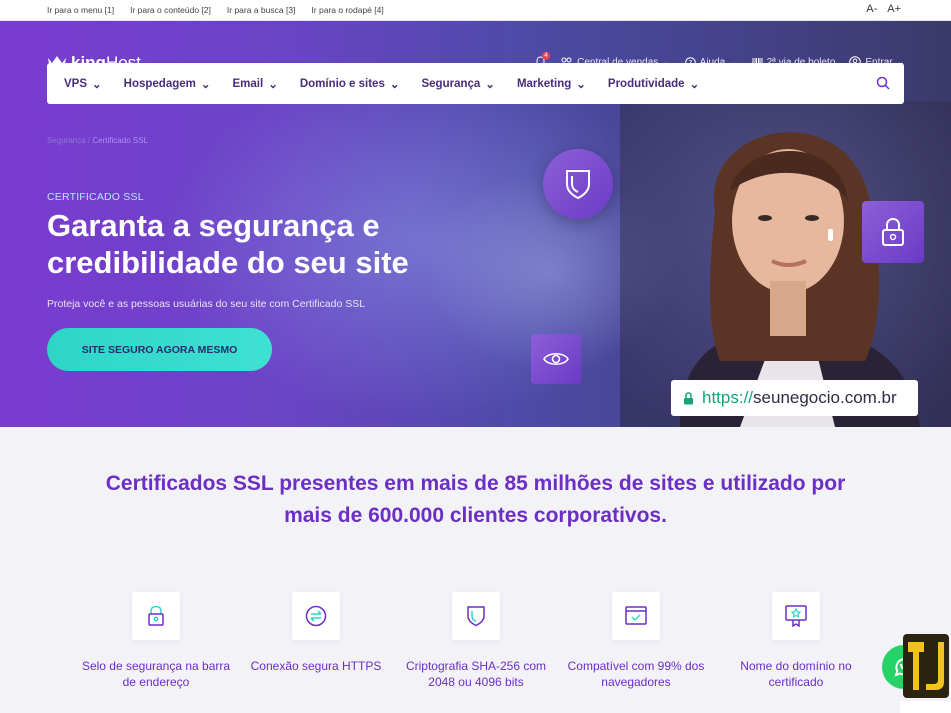 The image size is (951, 713). What do you see at coordinates (544, 83) in the screenshot?
I see `menu-item-label: Marketing` at bounding box center [544, 83].